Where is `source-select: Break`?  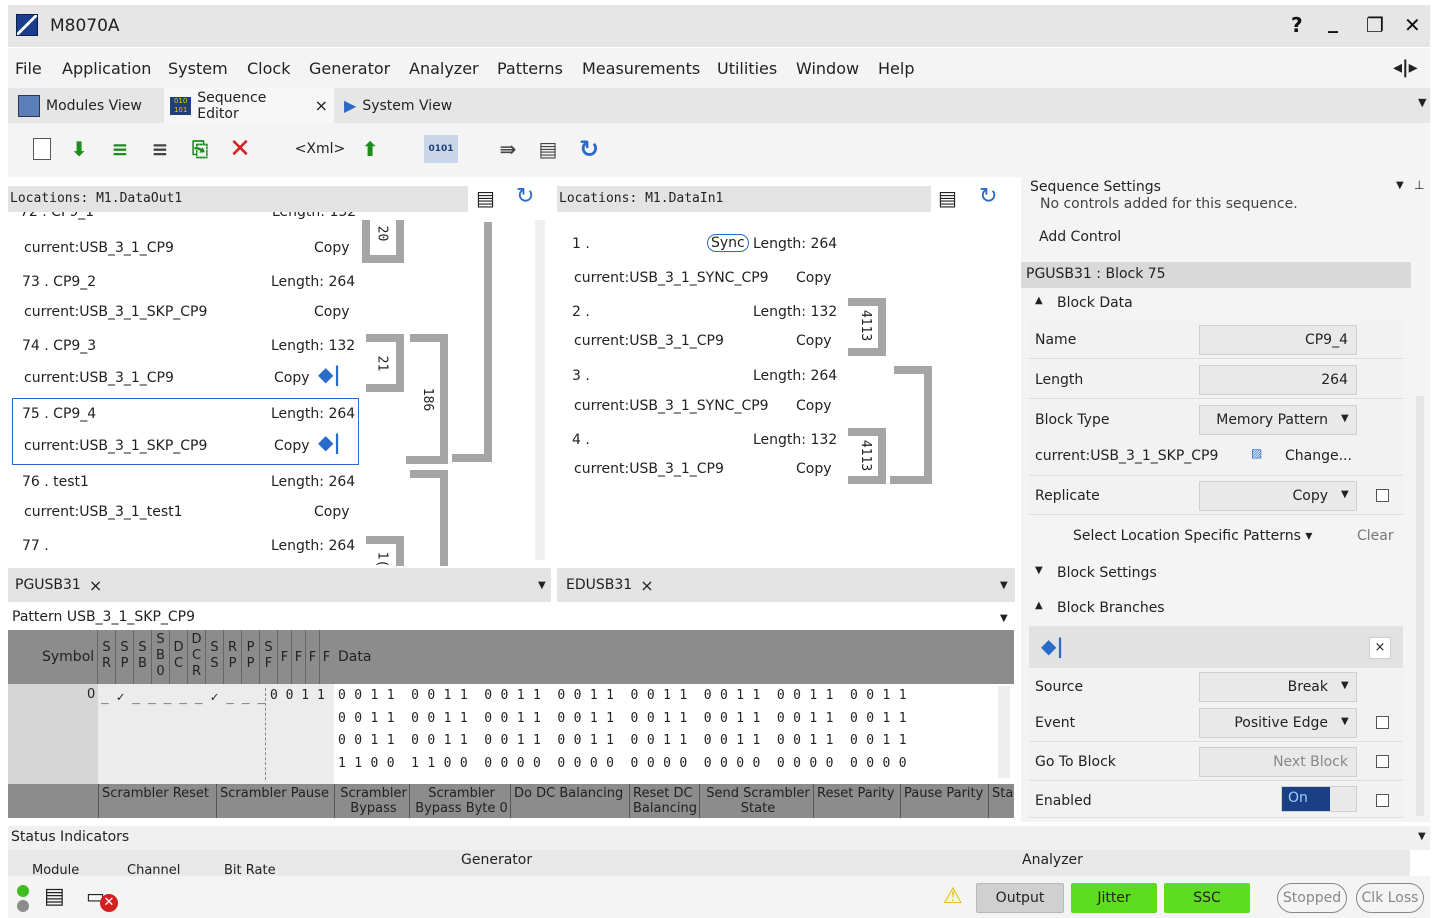 source-select: Break is located at coordinates (1278, 687).